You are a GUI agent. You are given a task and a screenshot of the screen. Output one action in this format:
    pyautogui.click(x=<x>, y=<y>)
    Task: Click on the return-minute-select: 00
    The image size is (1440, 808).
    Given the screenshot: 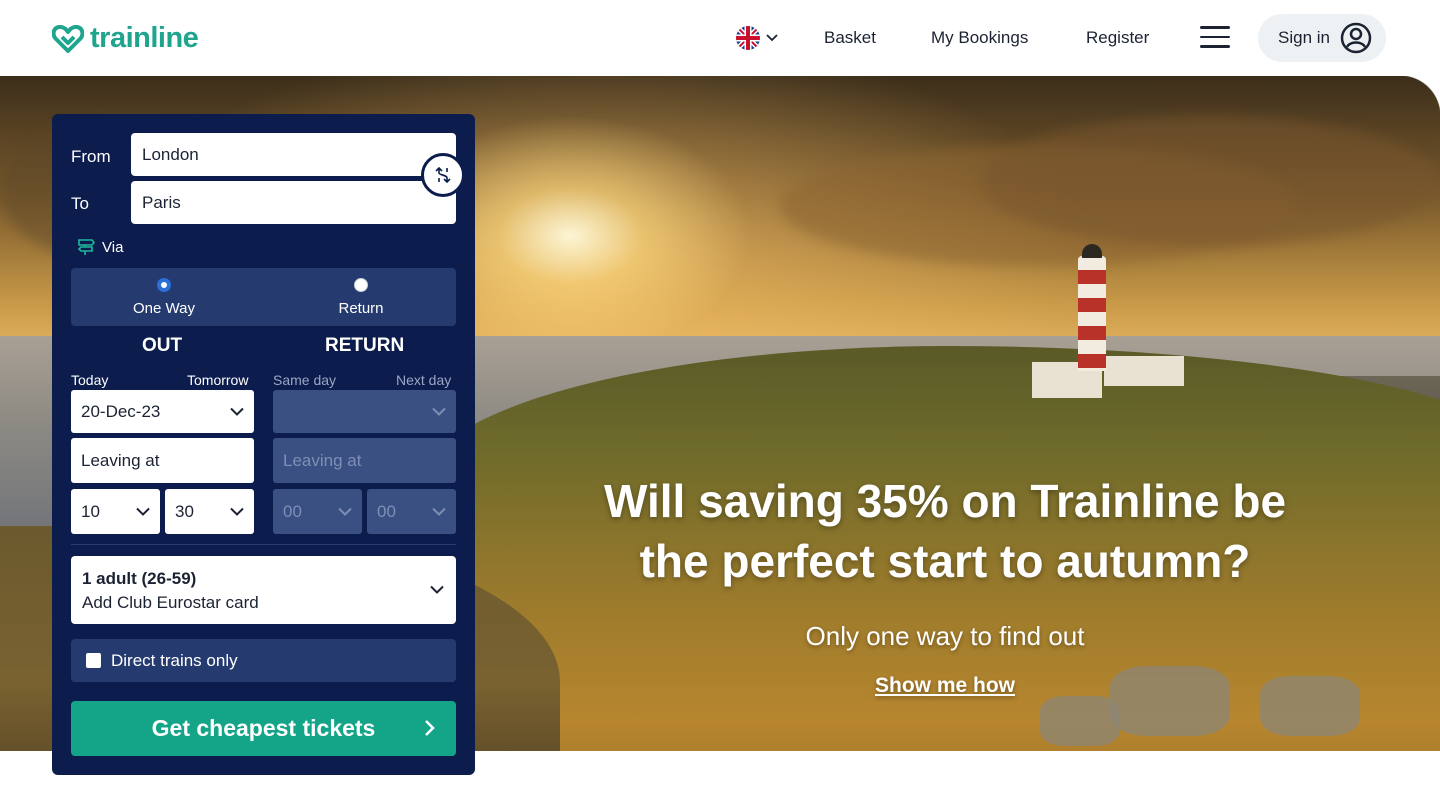 What is the action you would take?
    pyautogui.click(x=411, y=511)
    